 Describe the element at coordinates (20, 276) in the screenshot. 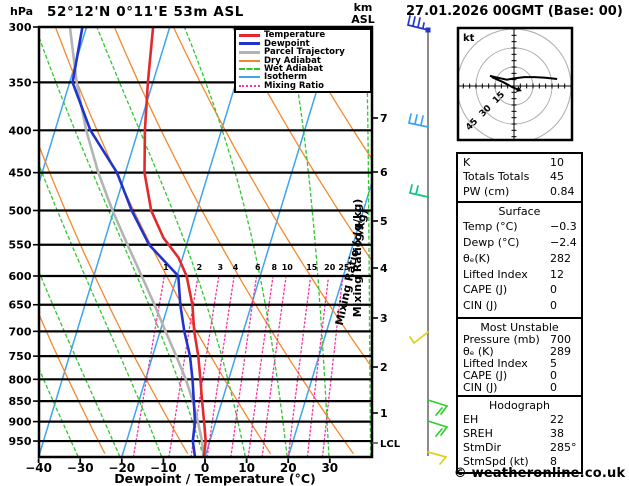

I see `pressure-tick-label: 600` at that location.